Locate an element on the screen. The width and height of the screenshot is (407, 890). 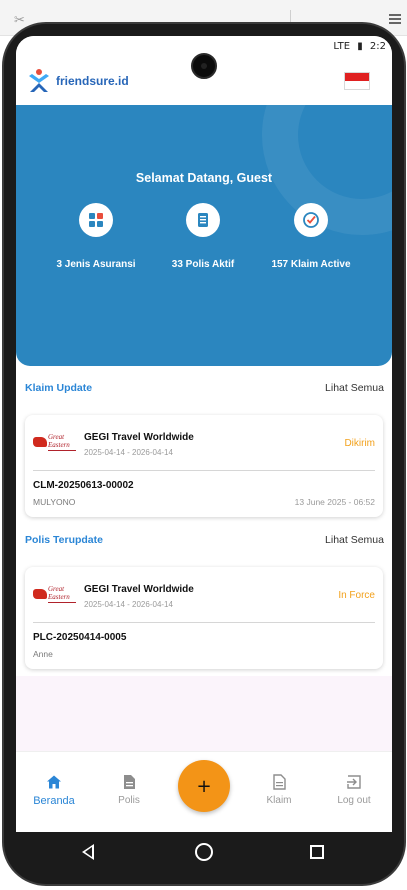
policy-number: PLC-20250414-0005 is located at coordinates (80, 637).